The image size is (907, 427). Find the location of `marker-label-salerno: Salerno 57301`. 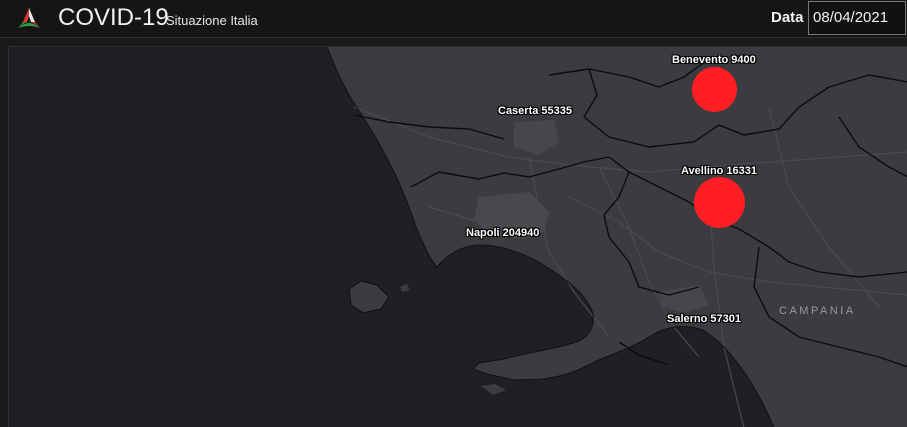

marker-label-salerno: Salerno 57301 is located at coordinates (704, 319).